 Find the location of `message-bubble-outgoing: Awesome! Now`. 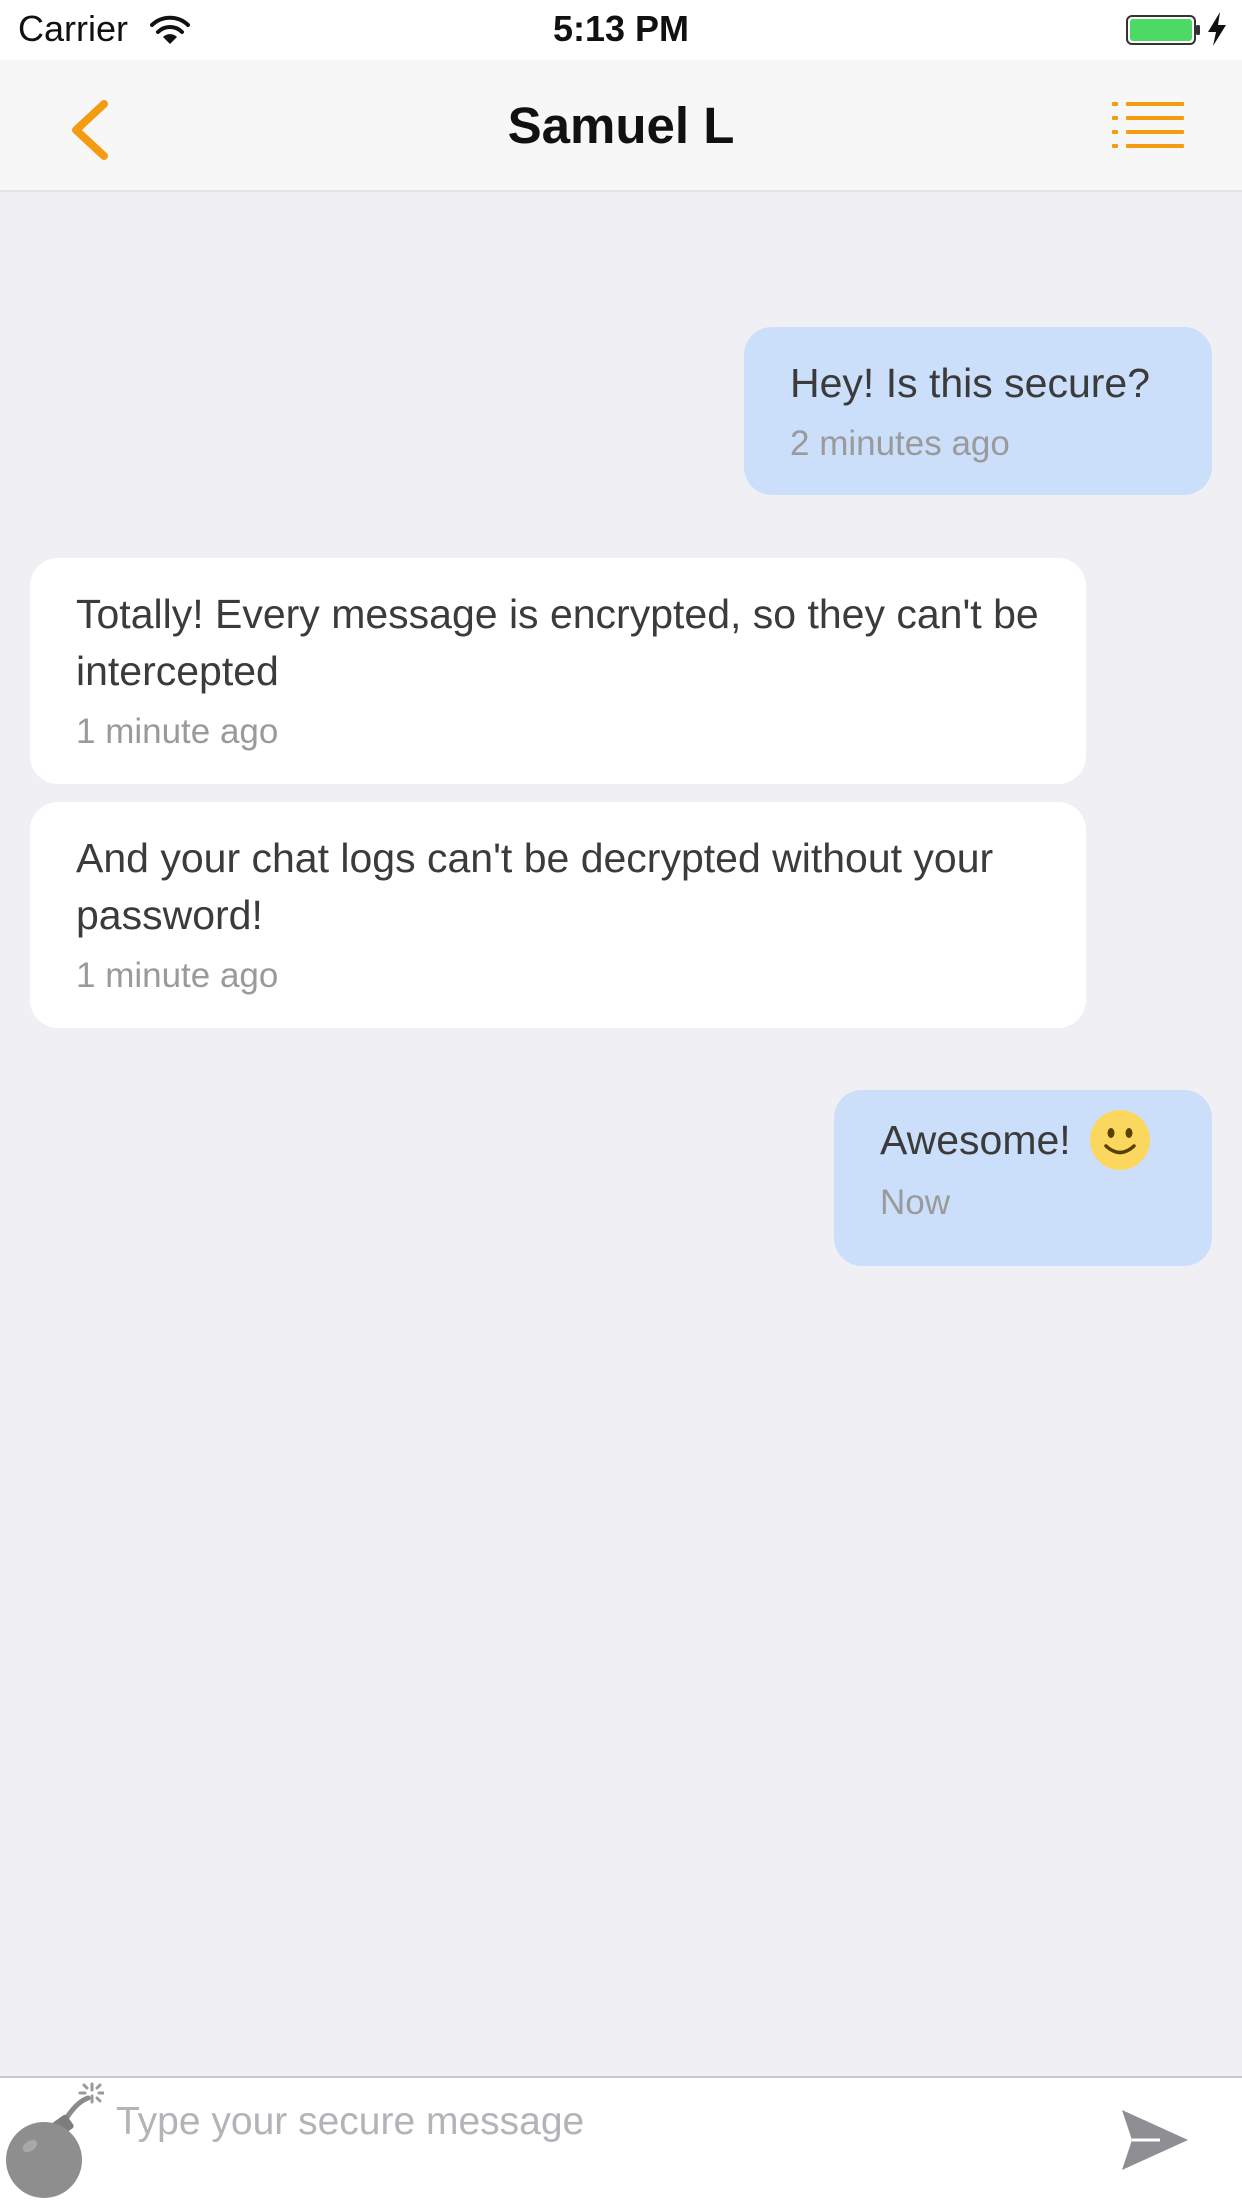

message-bubble-outgoing: Awesome! Now is located at coordinates (1023, 1178).